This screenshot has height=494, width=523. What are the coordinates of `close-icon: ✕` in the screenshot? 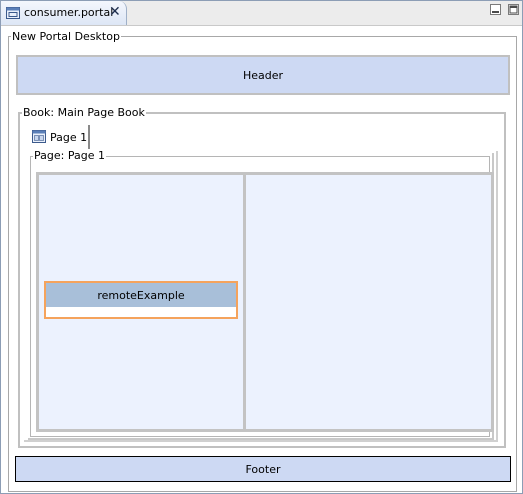 It's located at (115, 12).